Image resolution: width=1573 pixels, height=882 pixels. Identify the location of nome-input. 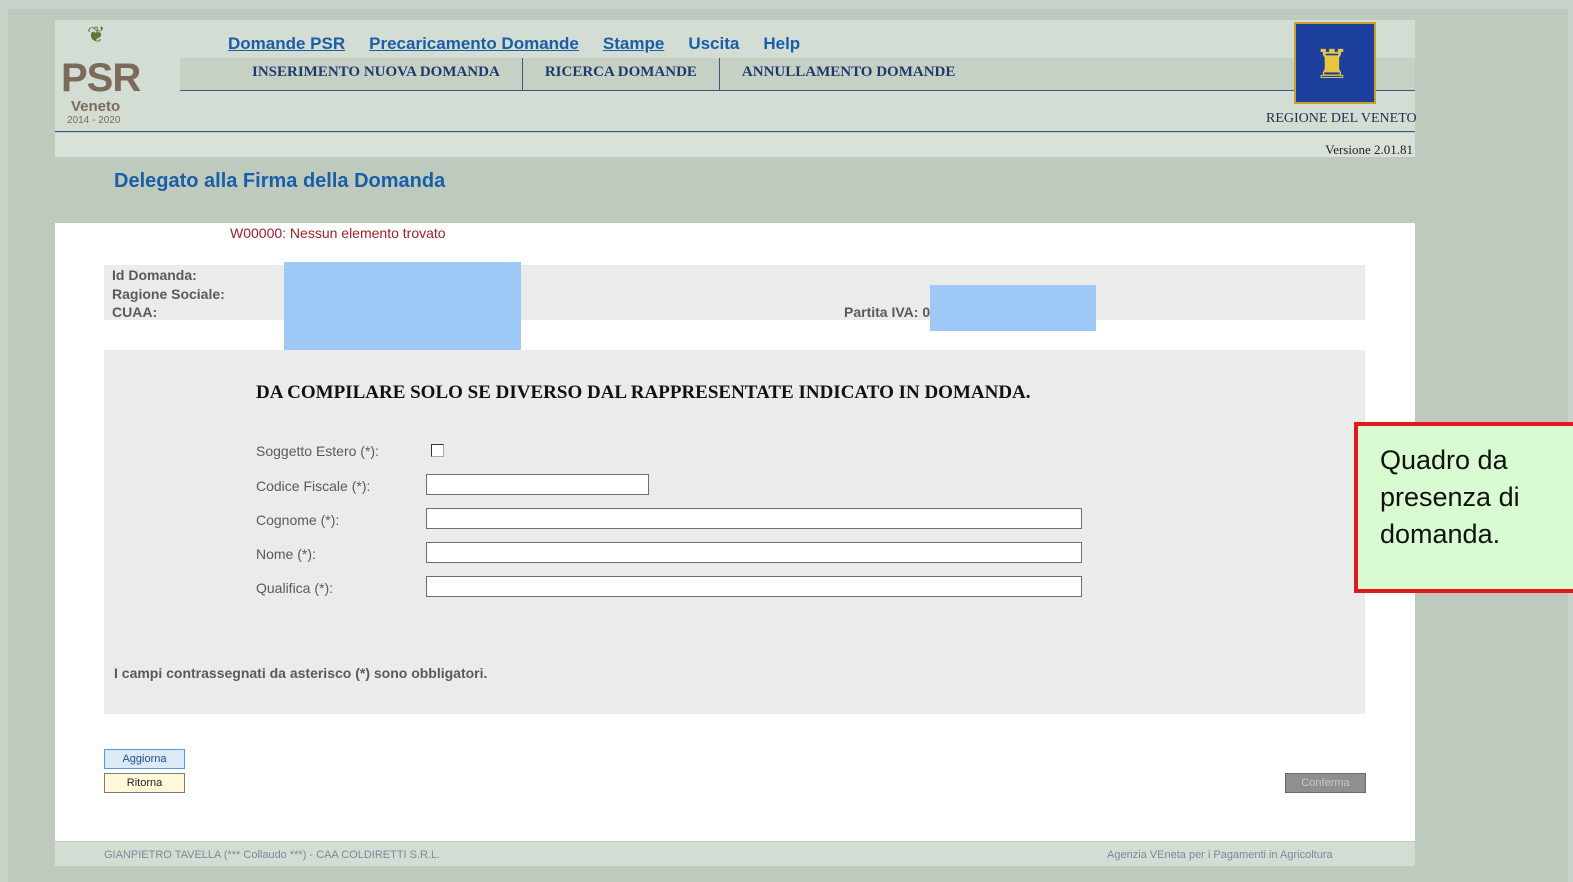
(754, 552).